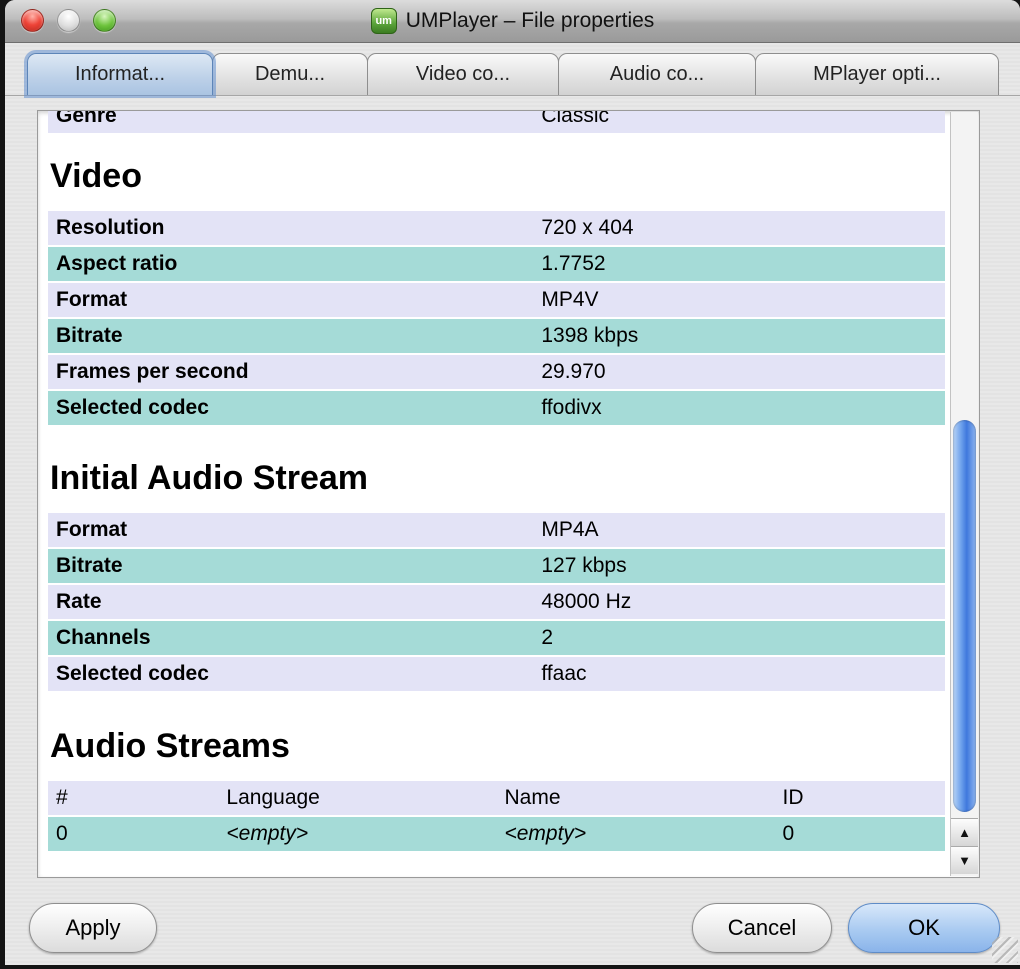 Image resolution: width=1020 pixels, height=969 pixels. I want to click on property-value: 1.7752, so click(573, 263).